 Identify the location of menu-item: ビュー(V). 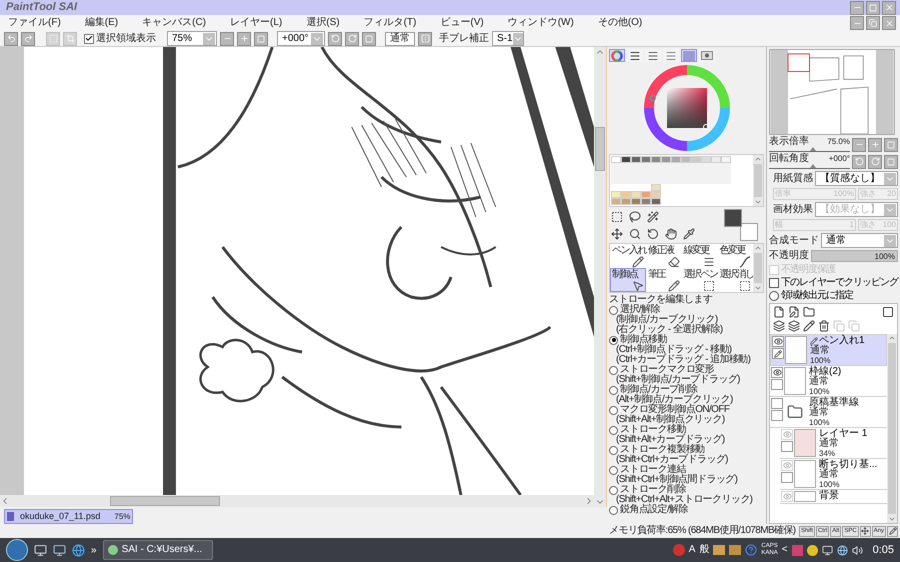
(462, 23).